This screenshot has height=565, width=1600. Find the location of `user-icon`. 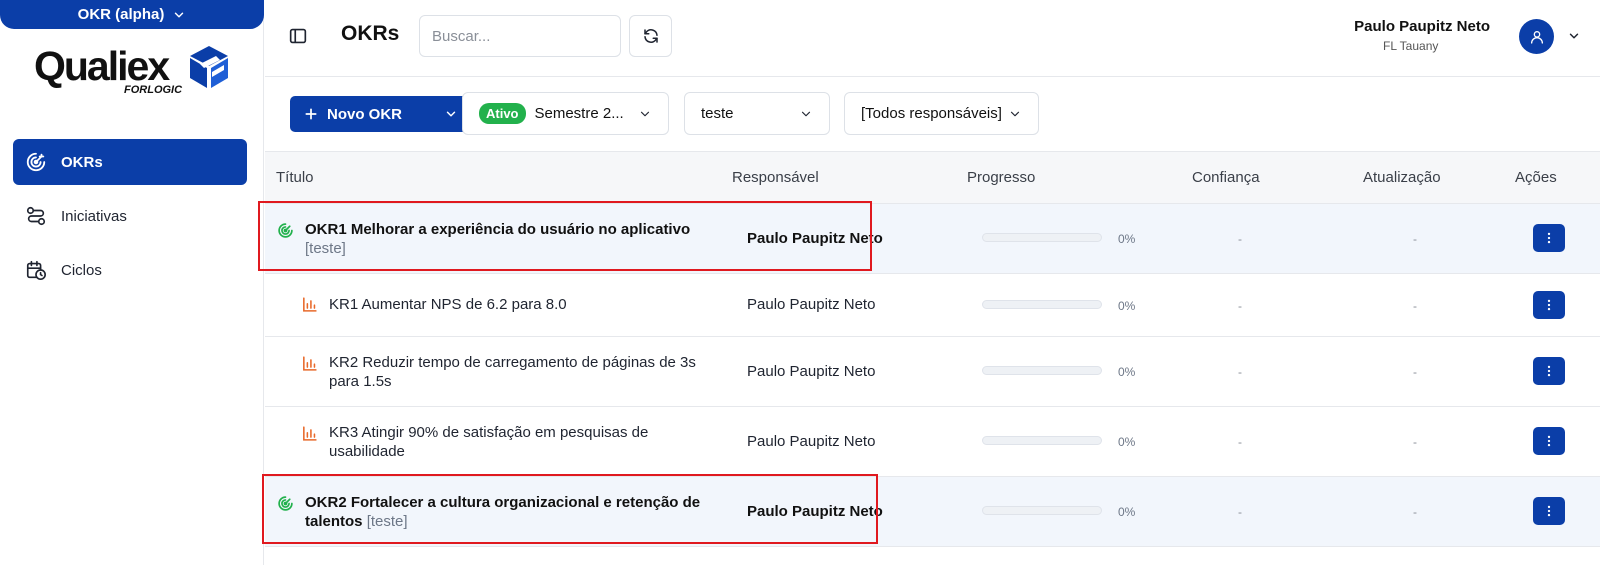

user-icon is located at coordinates (1536, 37).